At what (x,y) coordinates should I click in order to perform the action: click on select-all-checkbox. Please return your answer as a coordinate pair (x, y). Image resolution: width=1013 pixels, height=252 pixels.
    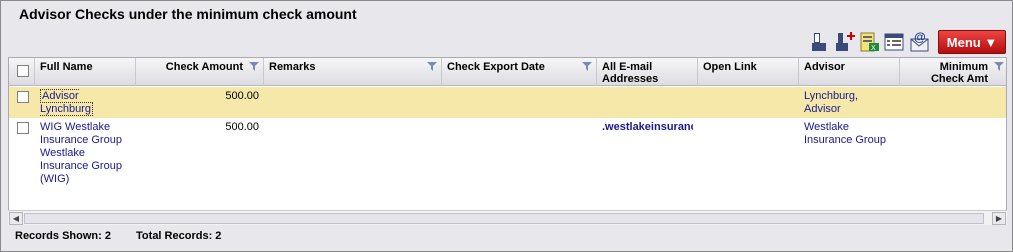
    Looking at the image, I should click on (23, 71).